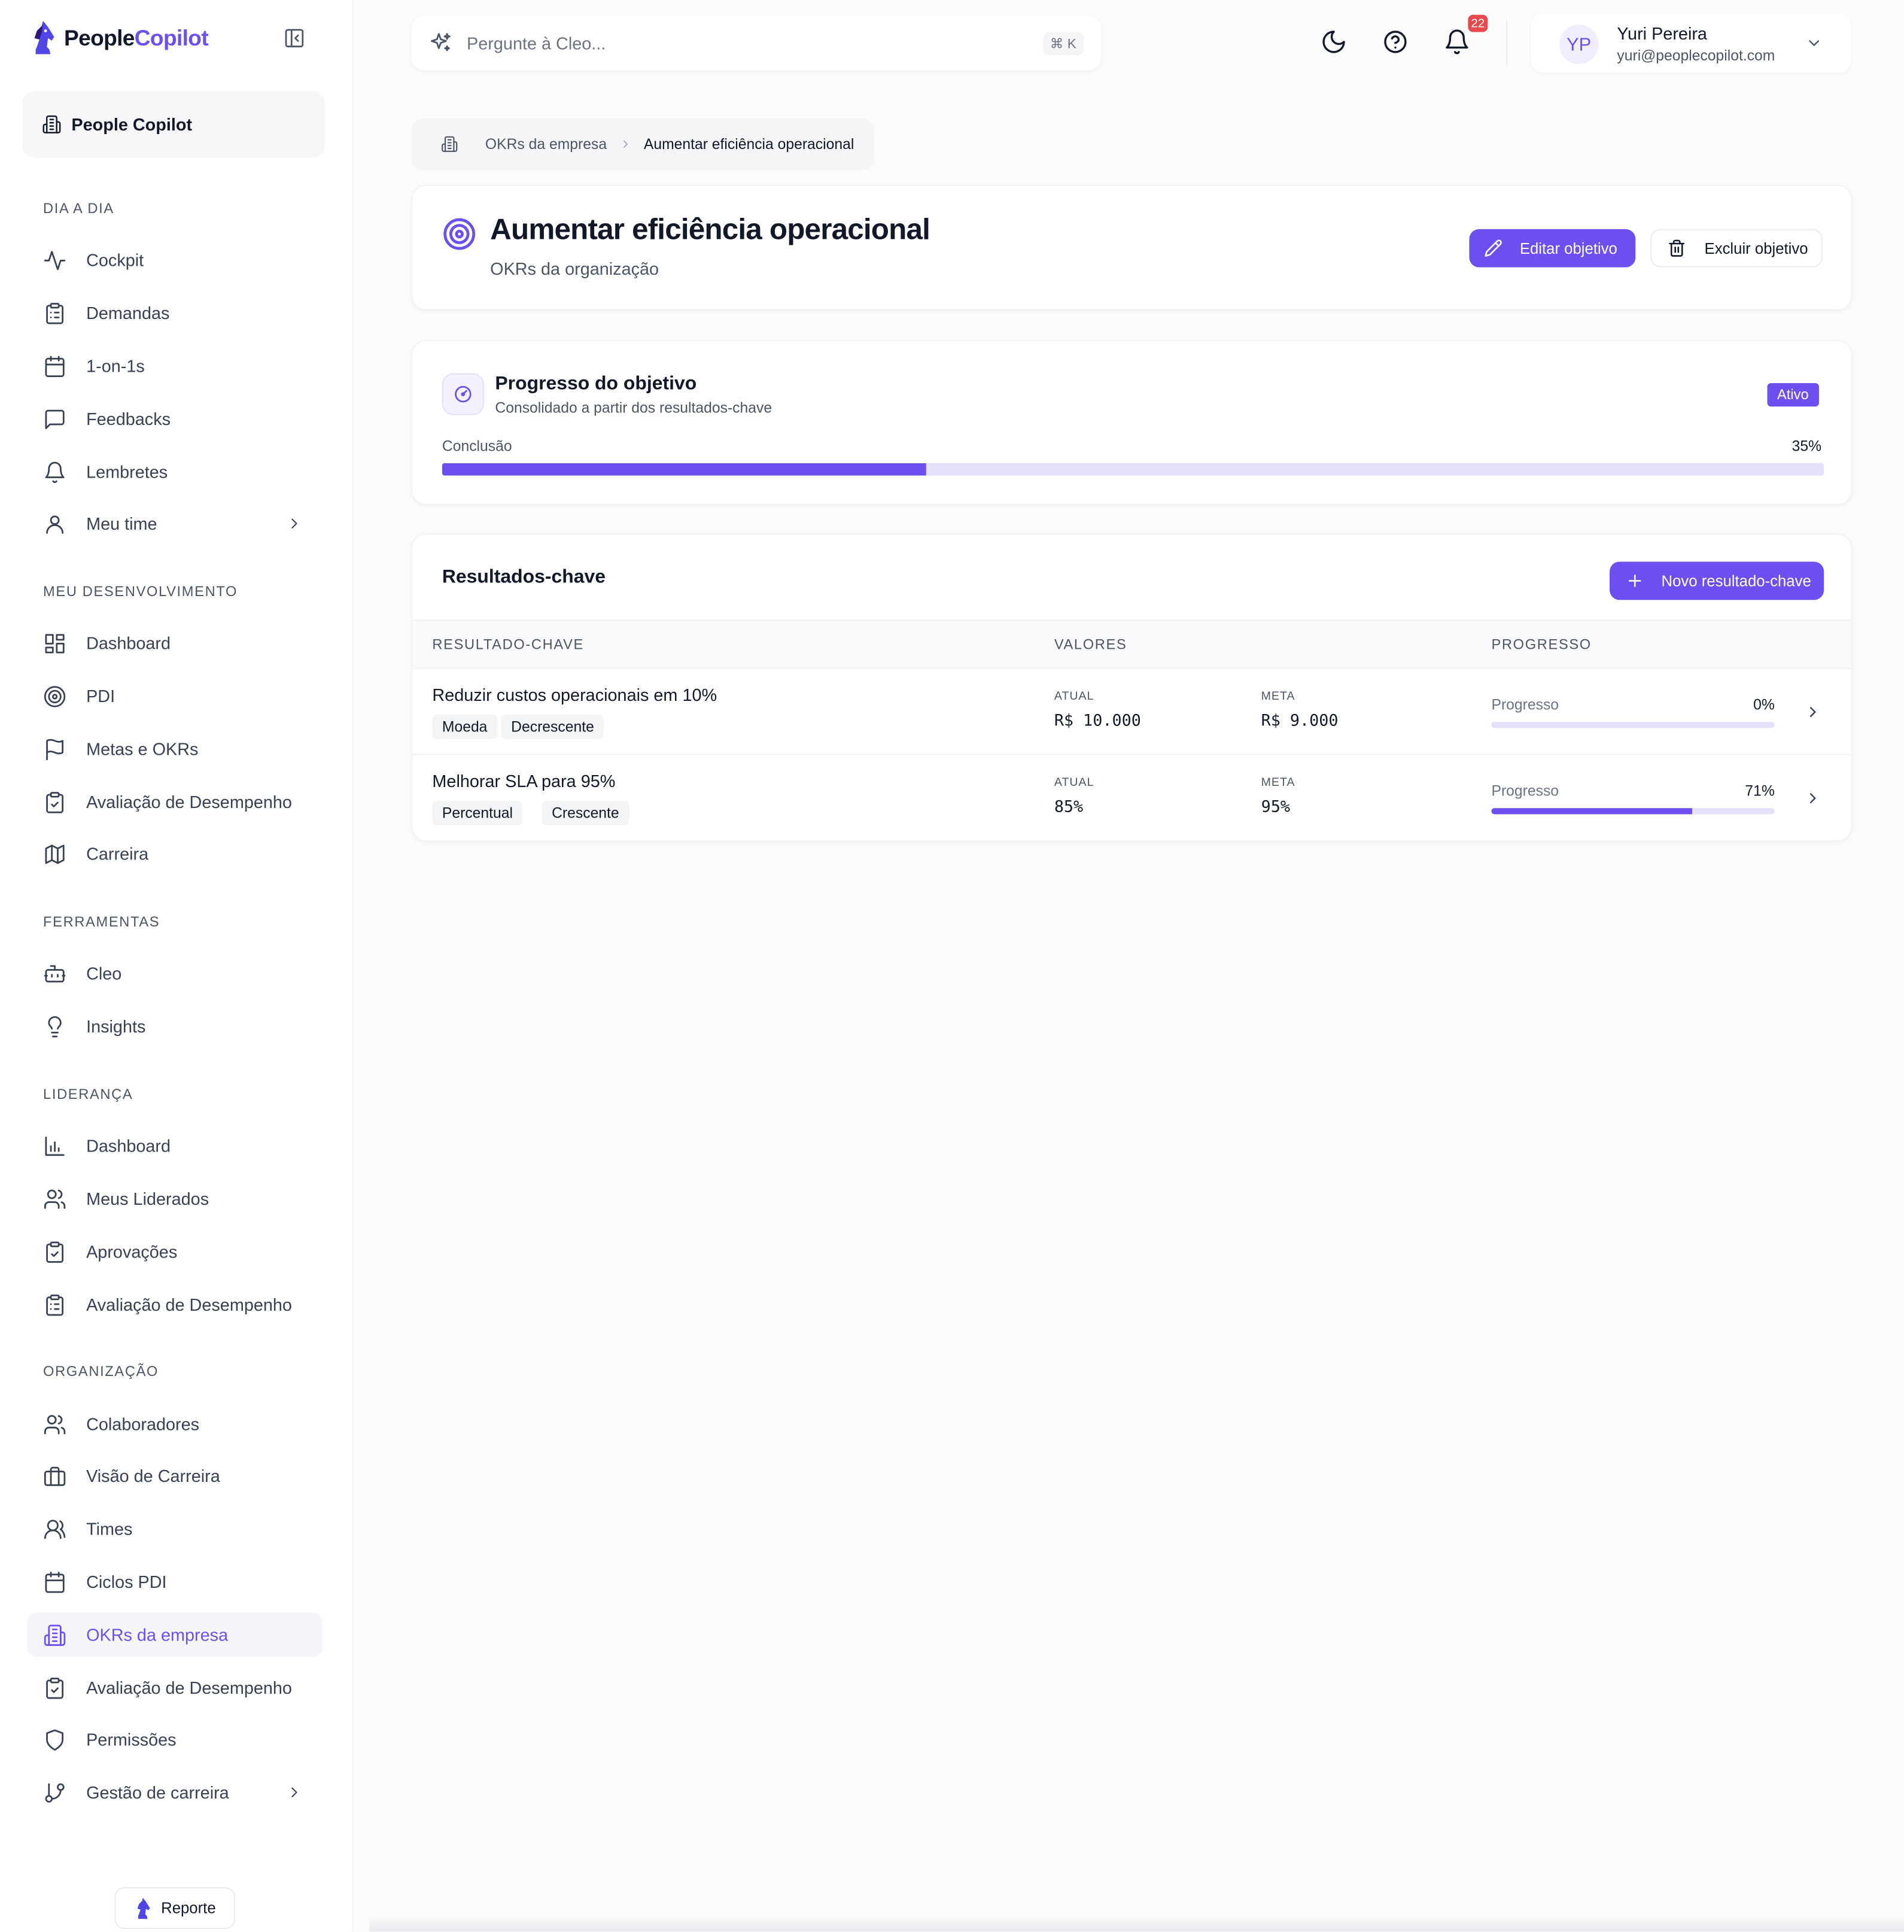  What do you see at coordinates (749, 144) in the screenshot?
I see `breadcrumb-current: Aumentar eficiência operacional` at bounding box center [749, 144].